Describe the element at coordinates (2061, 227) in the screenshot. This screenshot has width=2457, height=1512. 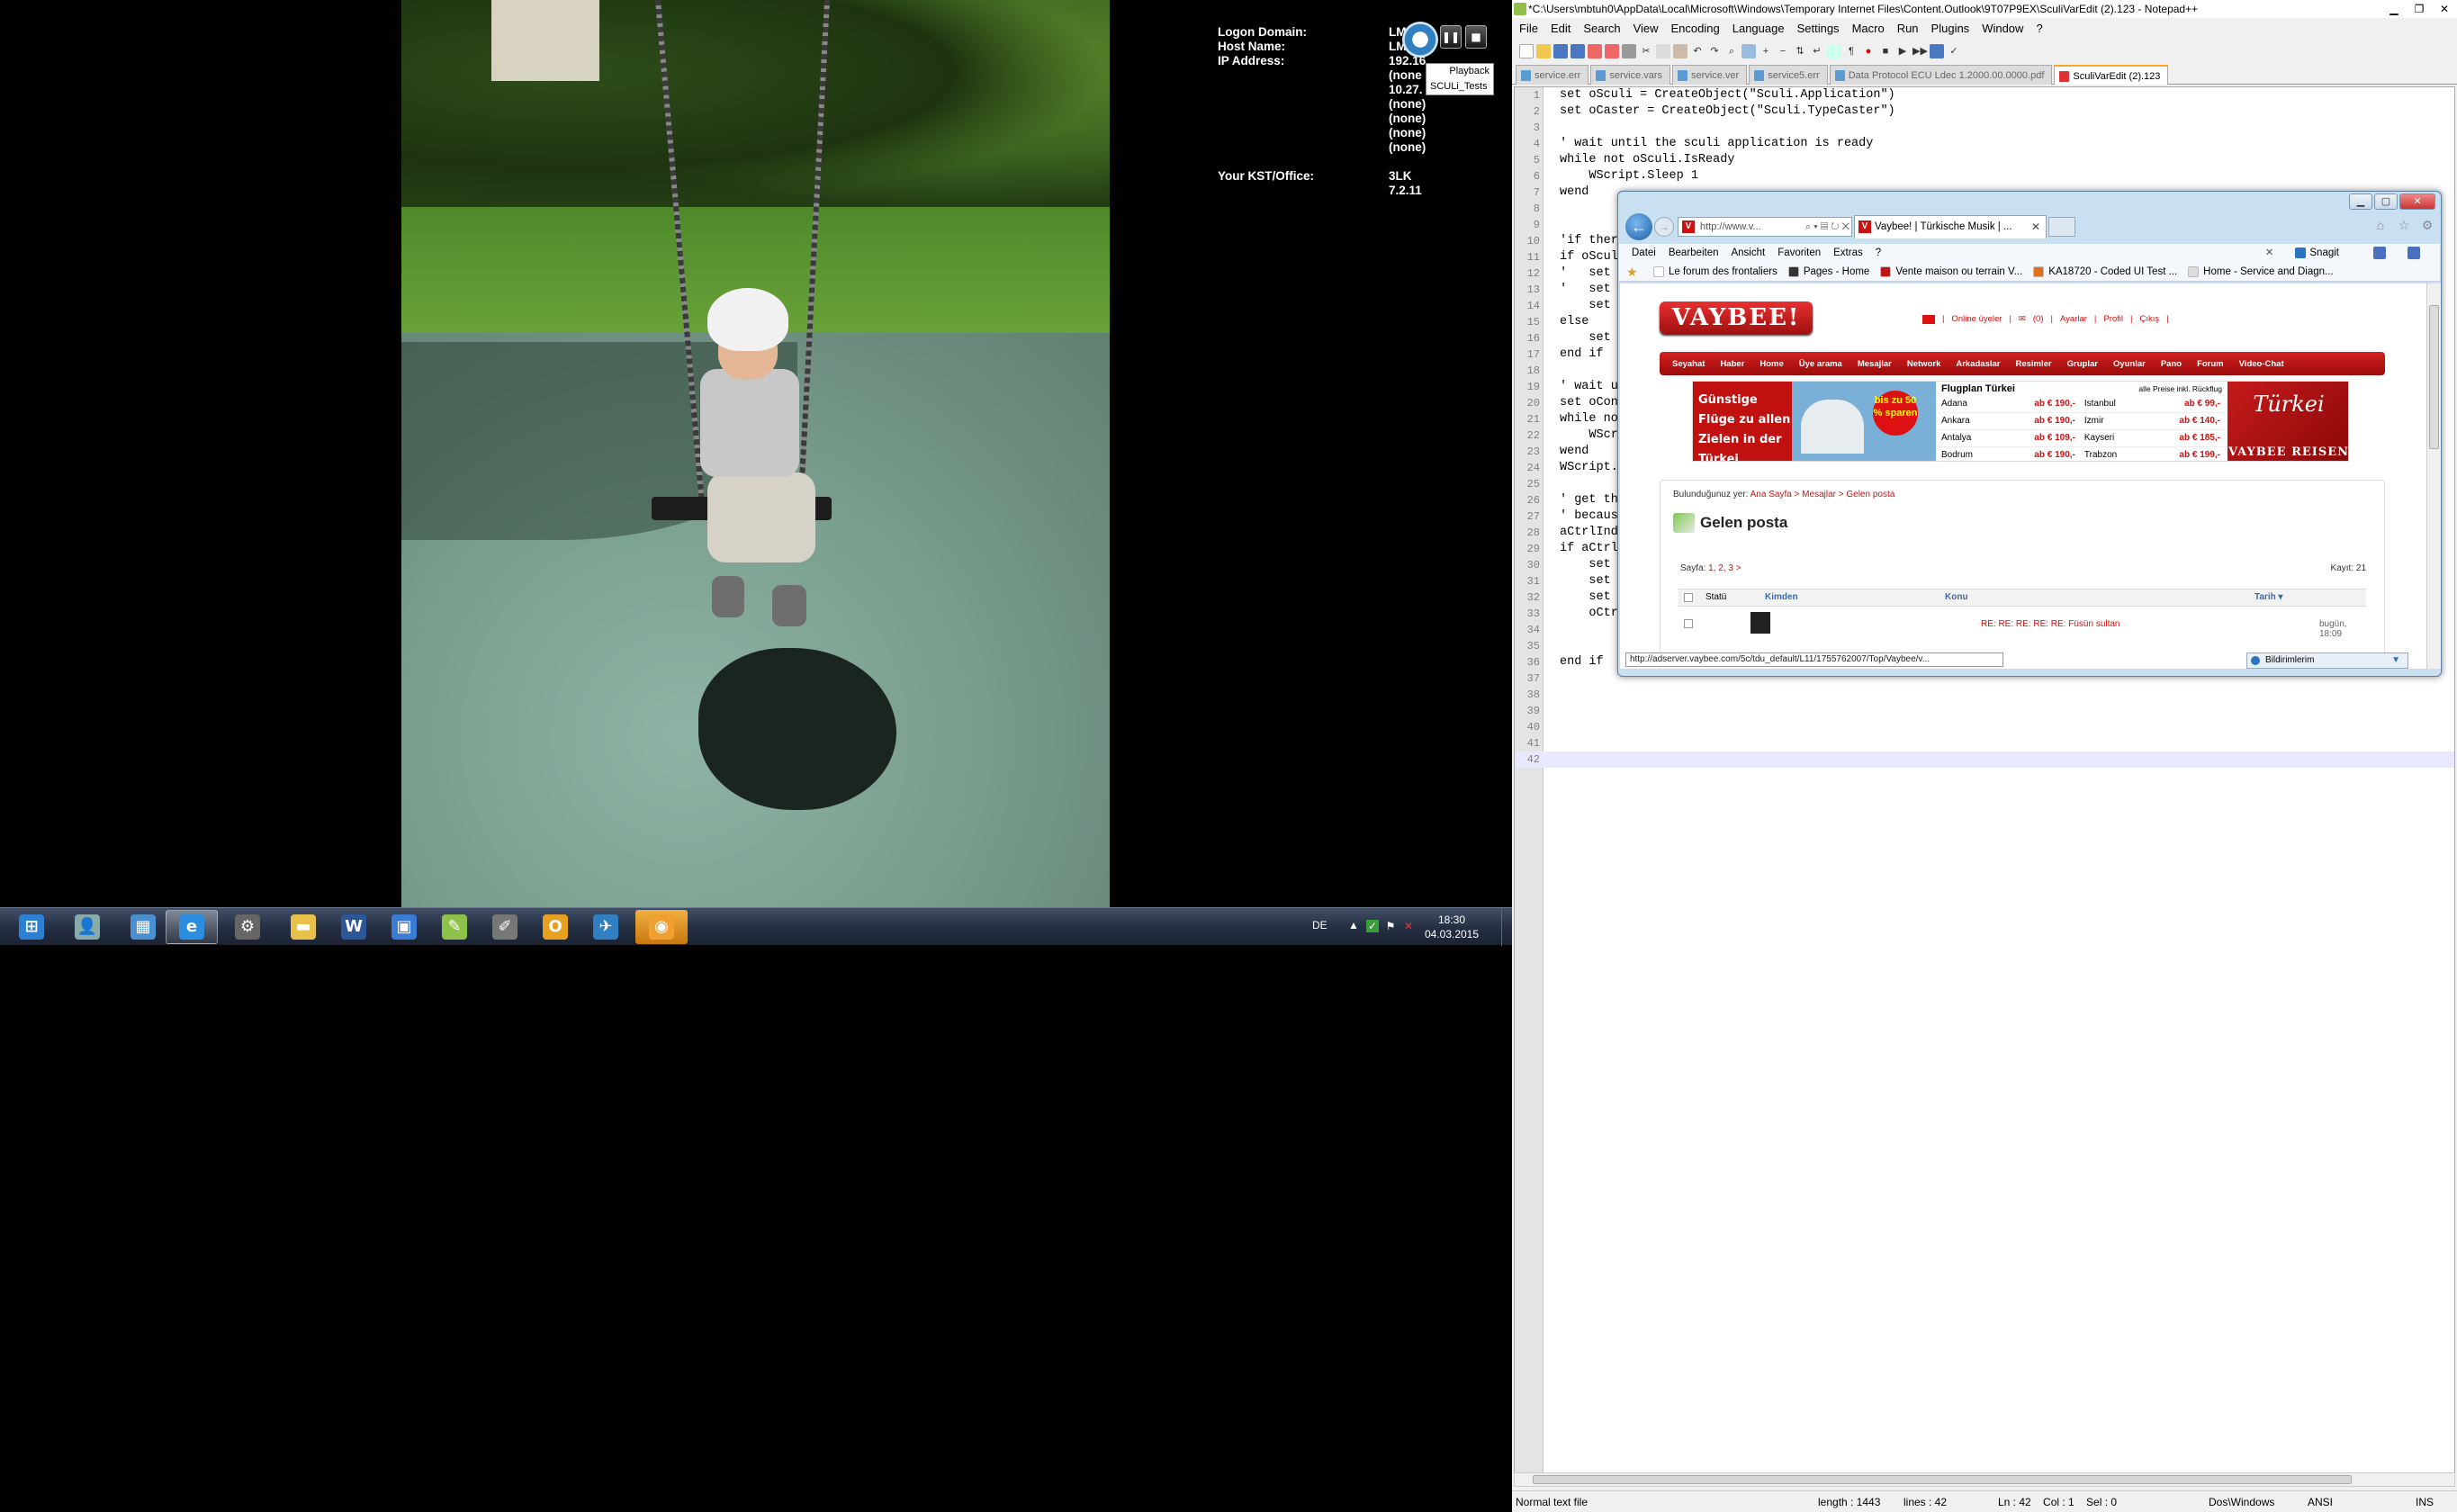
I see `new-tab-button` at that location.